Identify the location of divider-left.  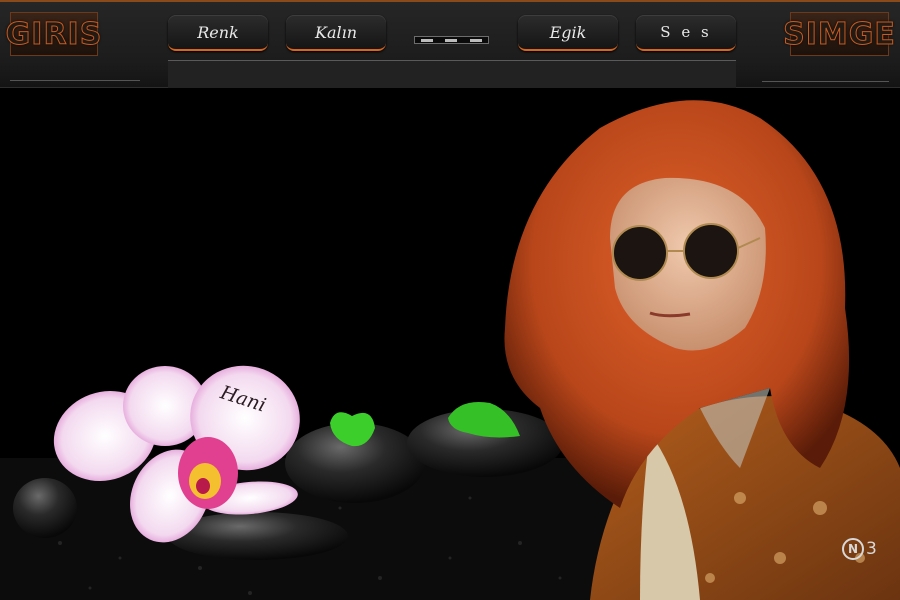
(75, 80).